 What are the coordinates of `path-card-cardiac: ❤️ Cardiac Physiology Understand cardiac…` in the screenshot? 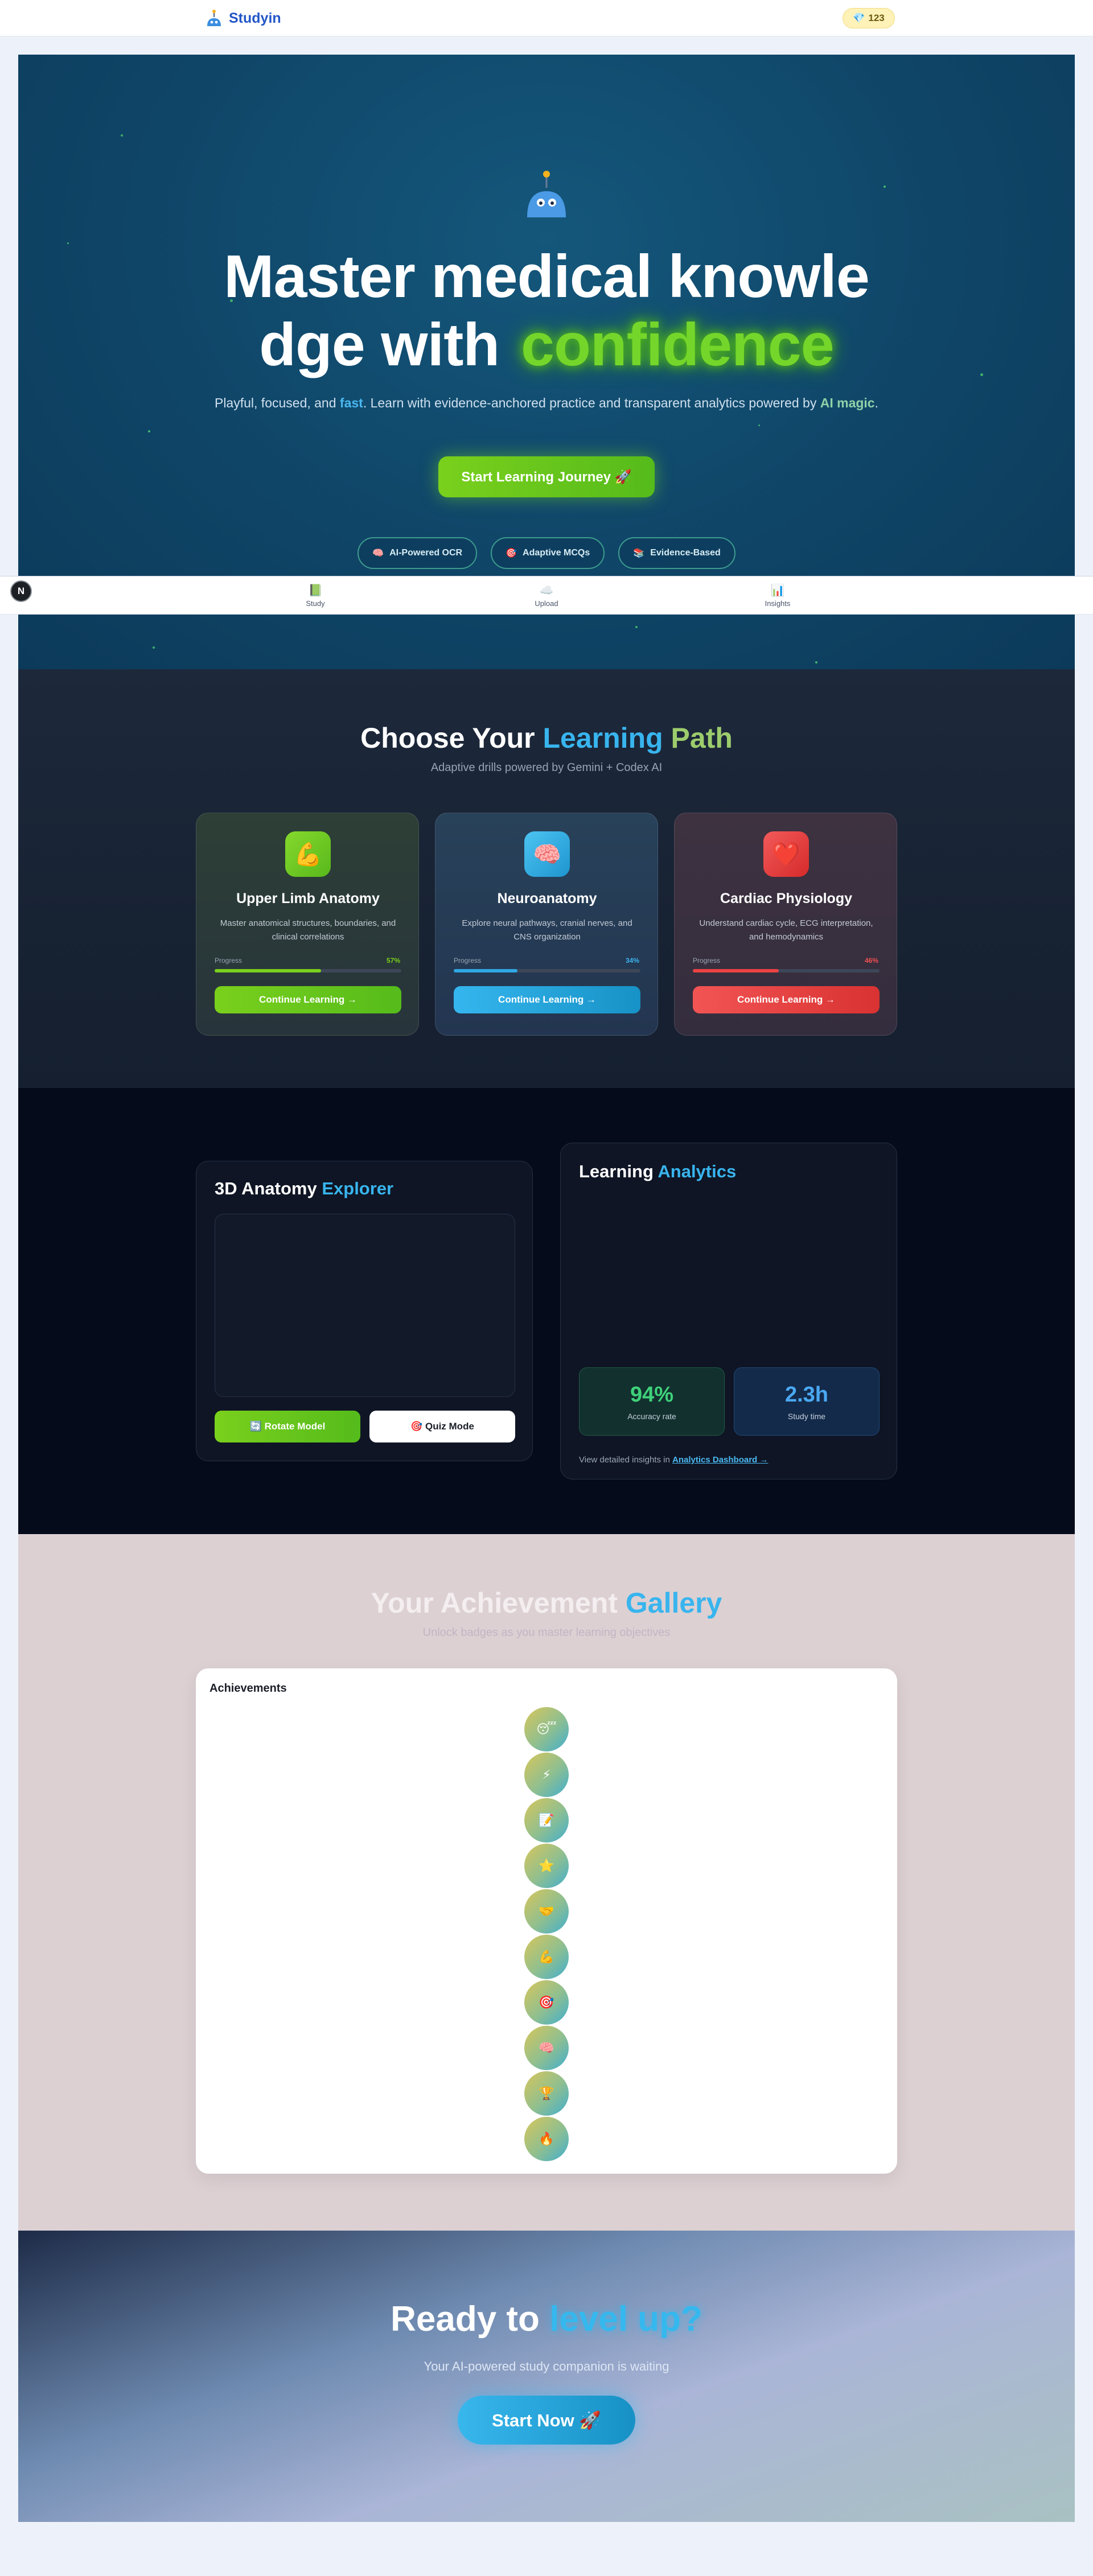 It's located at (785, 924).